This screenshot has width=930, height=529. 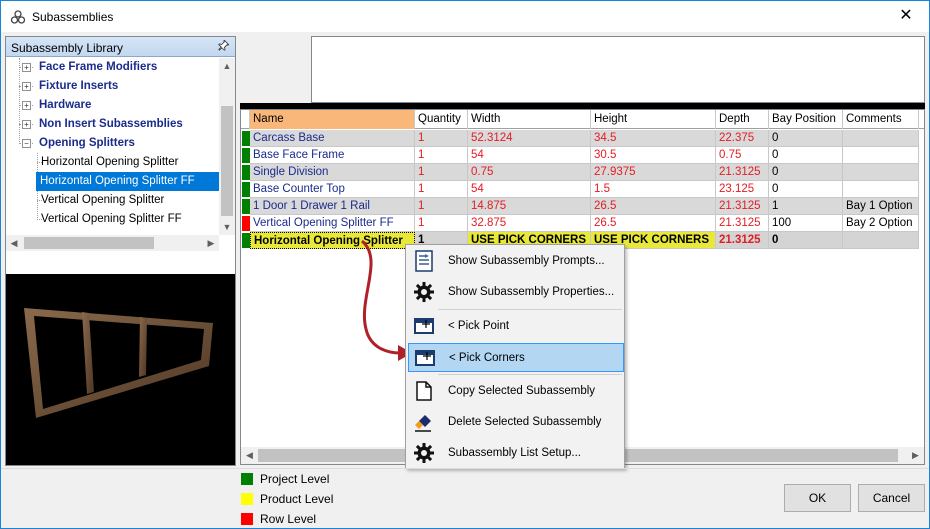 What do you see at coordinates (89, 243) in the screenshot?
I see `tree-hscroll-thumb` at bounding box center [89, 243].